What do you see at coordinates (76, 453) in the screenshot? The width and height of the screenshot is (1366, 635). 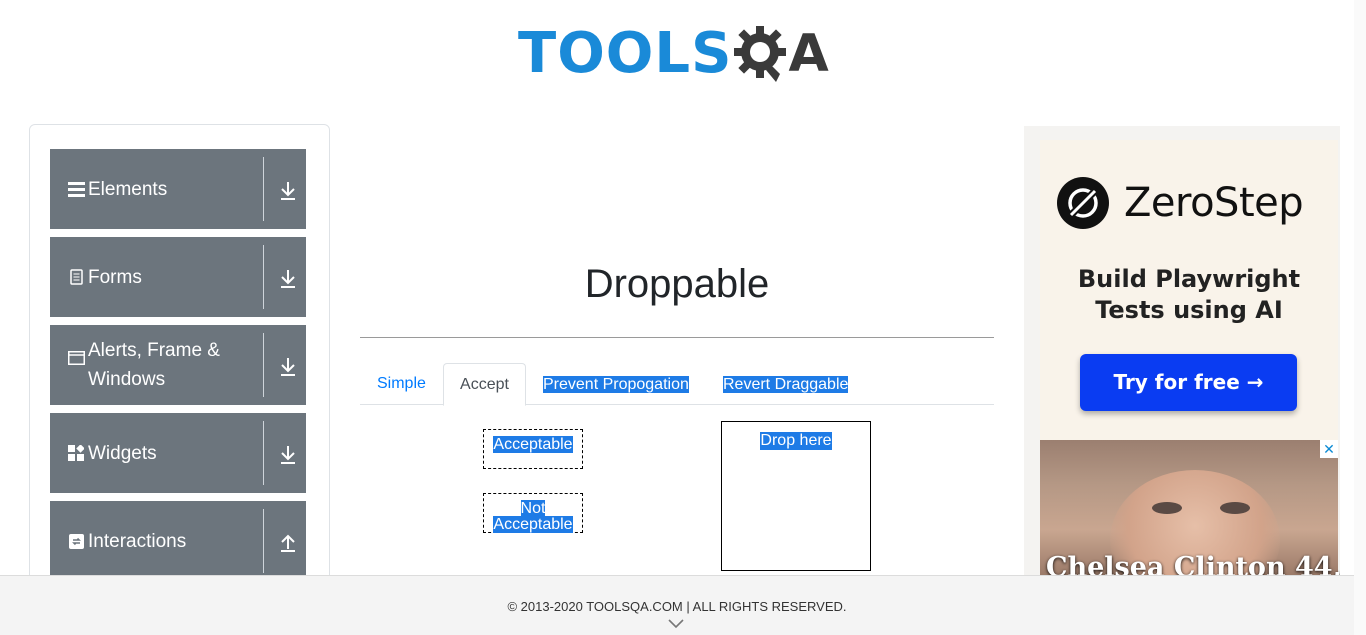 I see `widgets-icon` at bounding box center [76, 453].